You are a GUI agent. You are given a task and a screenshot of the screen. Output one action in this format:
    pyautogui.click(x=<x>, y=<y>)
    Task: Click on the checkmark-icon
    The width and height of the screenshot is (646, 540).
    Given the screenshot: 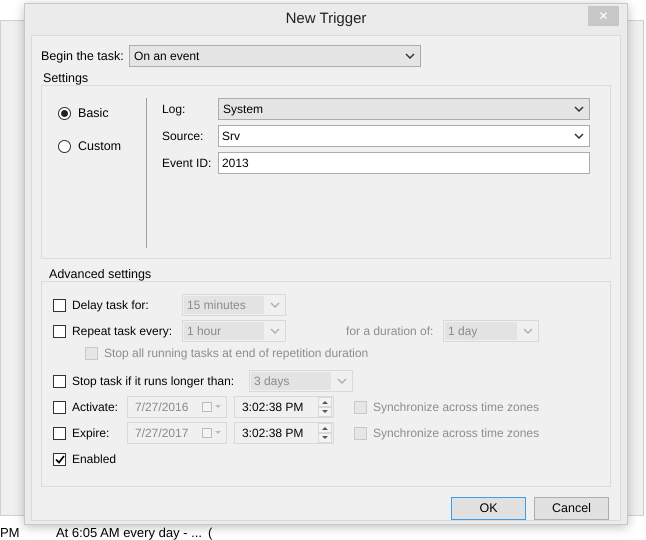 What is the action you would take?
    pyautogui.click(x=59, y=459)
    